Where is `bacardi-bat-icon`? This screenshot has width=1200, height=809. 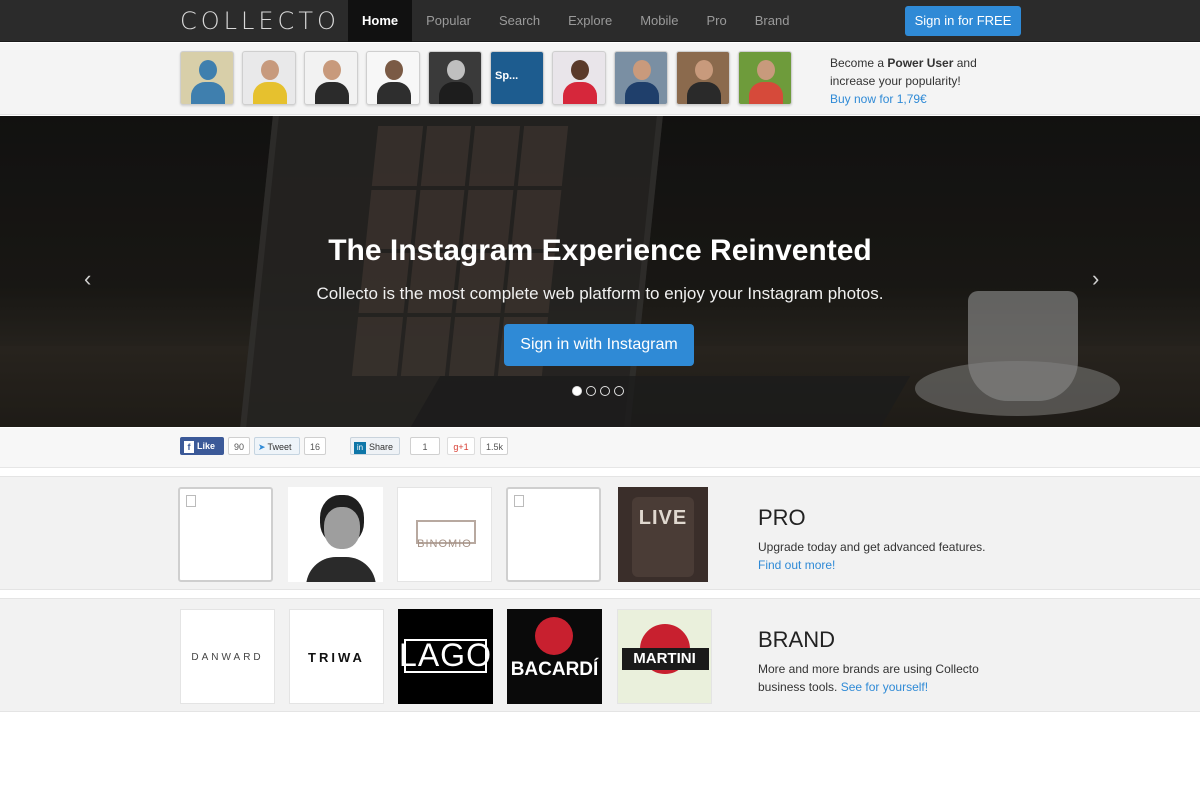
bacardi-bat-icon is located at coordinates (554, 636).